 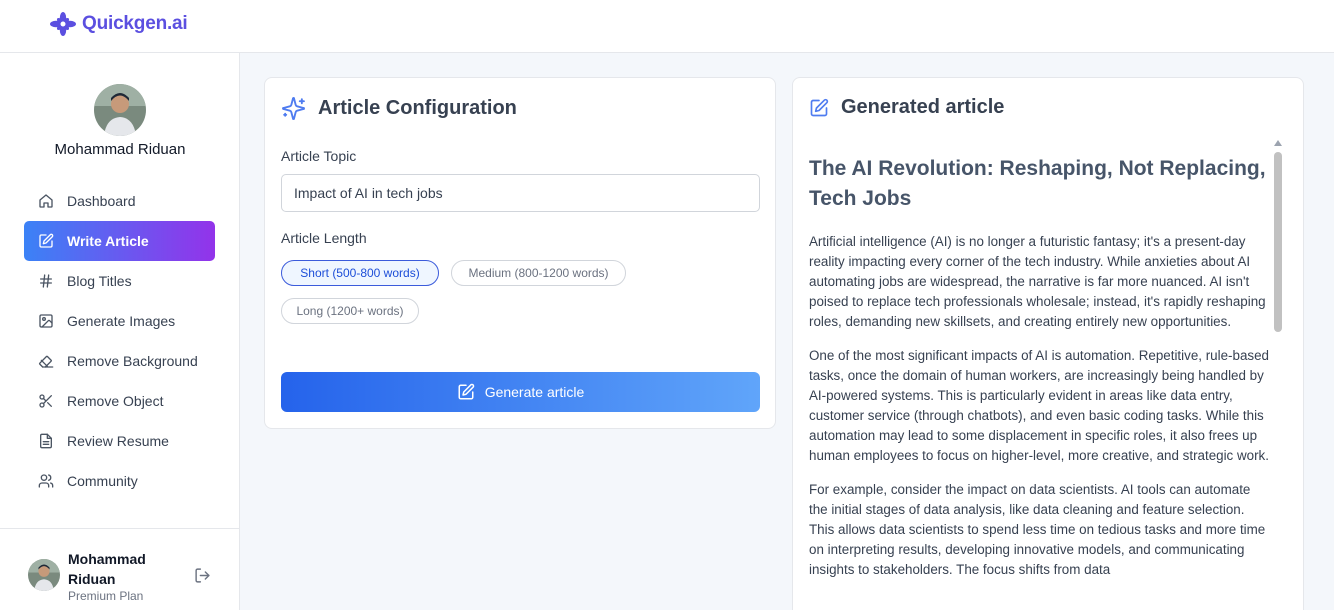 What do you see at coordinates (1278, 374) in the screenshot?
I see `scrollbar` at bounding box center [1278, 374].